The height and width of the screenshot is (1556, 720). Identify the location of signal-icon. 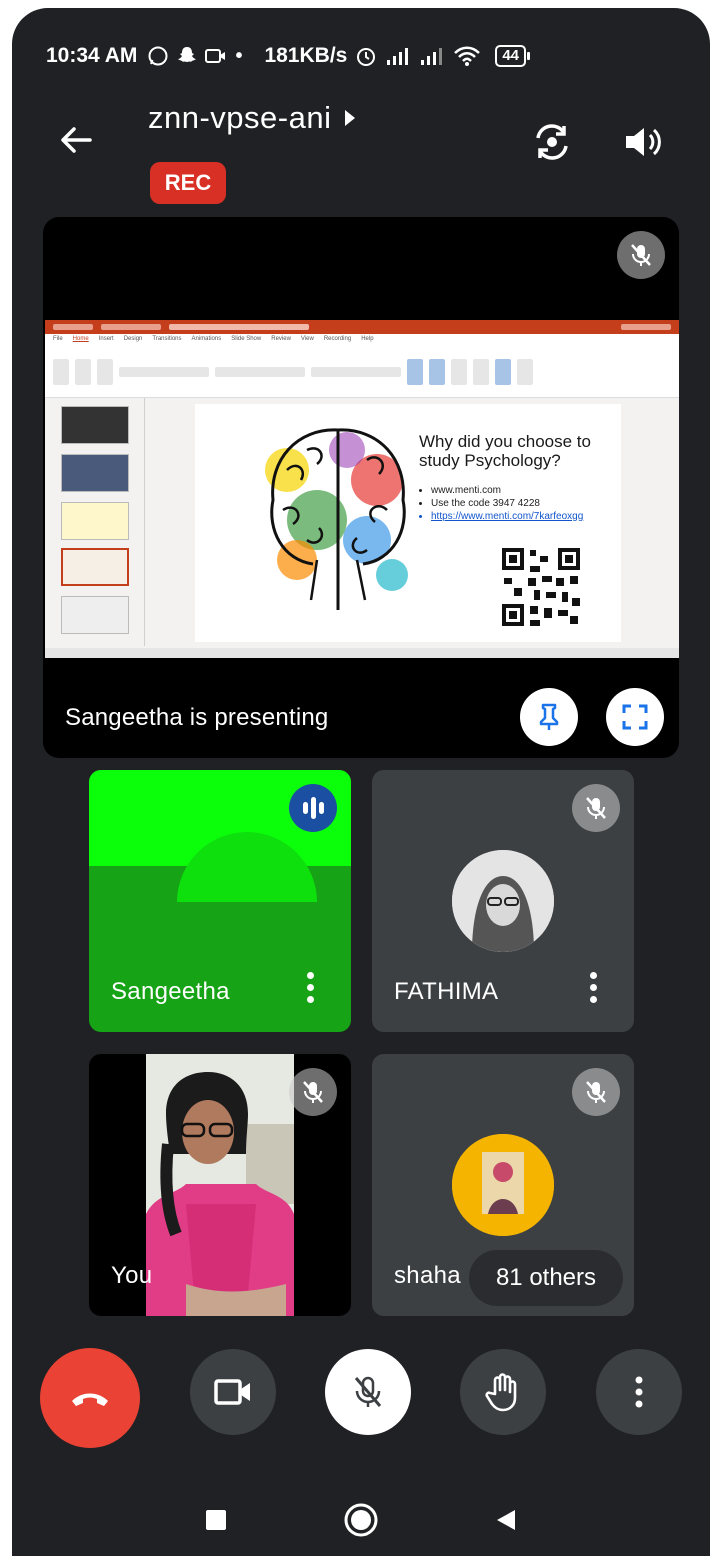
(398, 56).